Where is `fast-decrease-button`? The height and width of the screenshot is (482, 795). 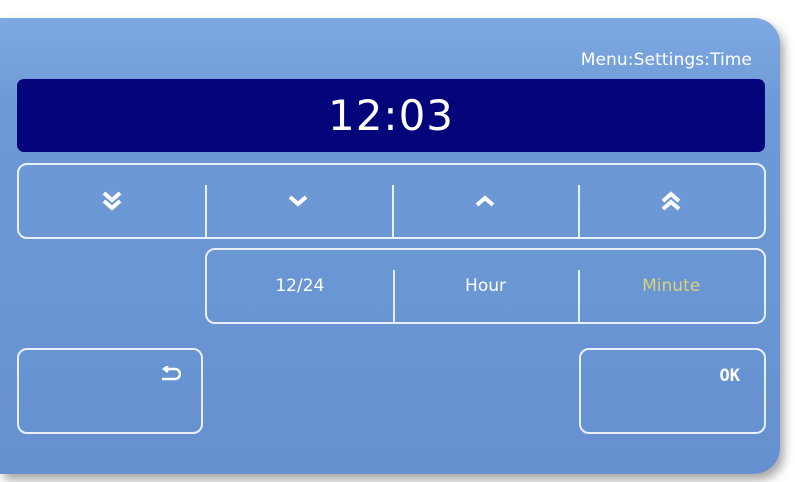 fast-decrease-button is located at coordinates (112, 201).